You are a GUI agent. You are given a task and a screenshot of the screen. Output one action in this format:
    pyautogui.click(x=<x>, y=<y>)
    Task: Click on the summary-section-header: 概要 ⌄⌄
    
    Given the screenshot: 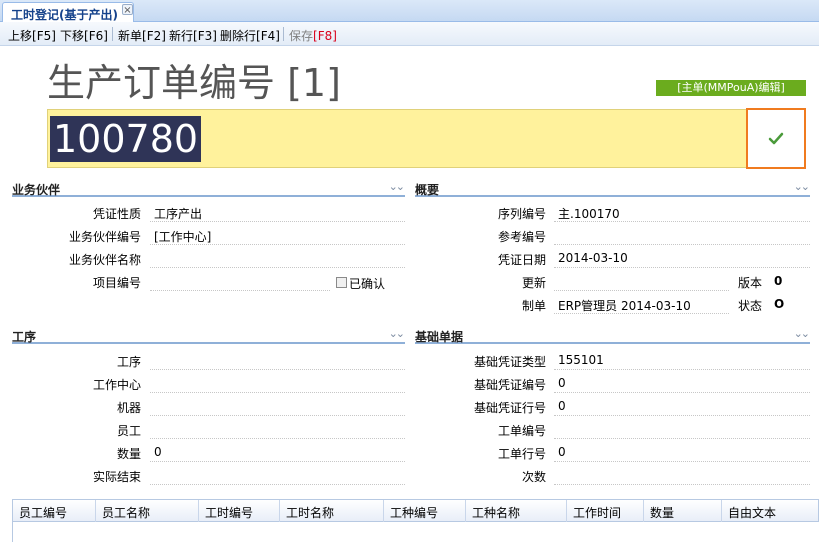 What is the action you would take?
    pyautogui.click(x=612, y=188)
    